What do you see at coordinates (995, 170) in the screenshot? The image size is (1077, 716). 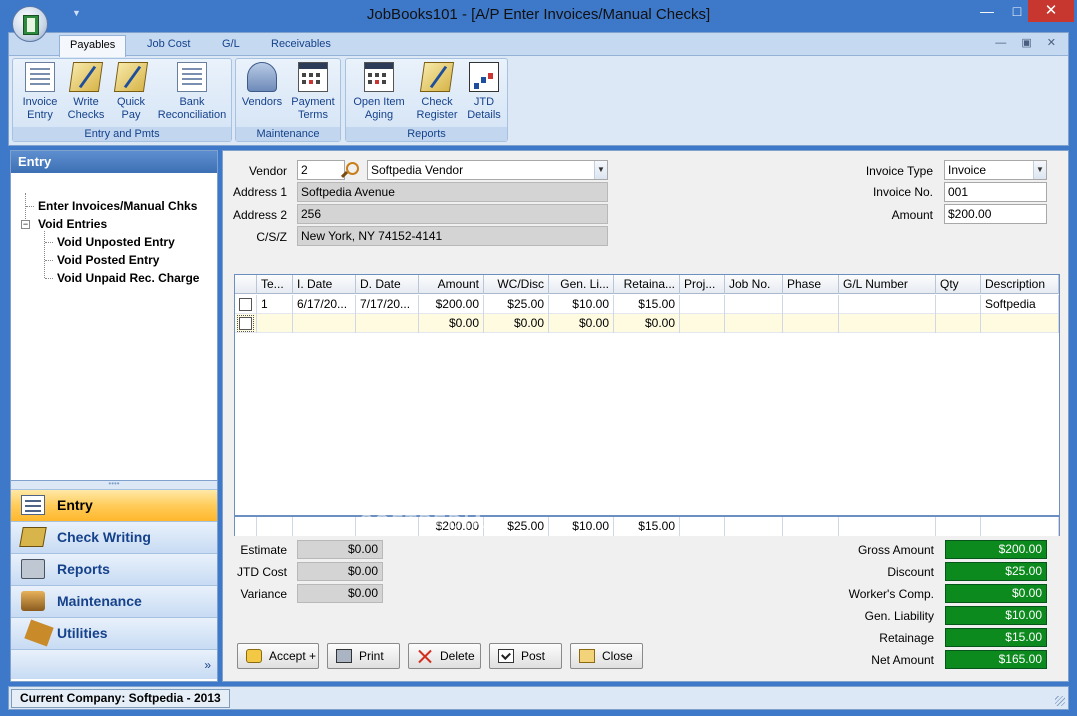 I see `invoice-type-select: Invoice ▼` at bounding box center [995, 170].